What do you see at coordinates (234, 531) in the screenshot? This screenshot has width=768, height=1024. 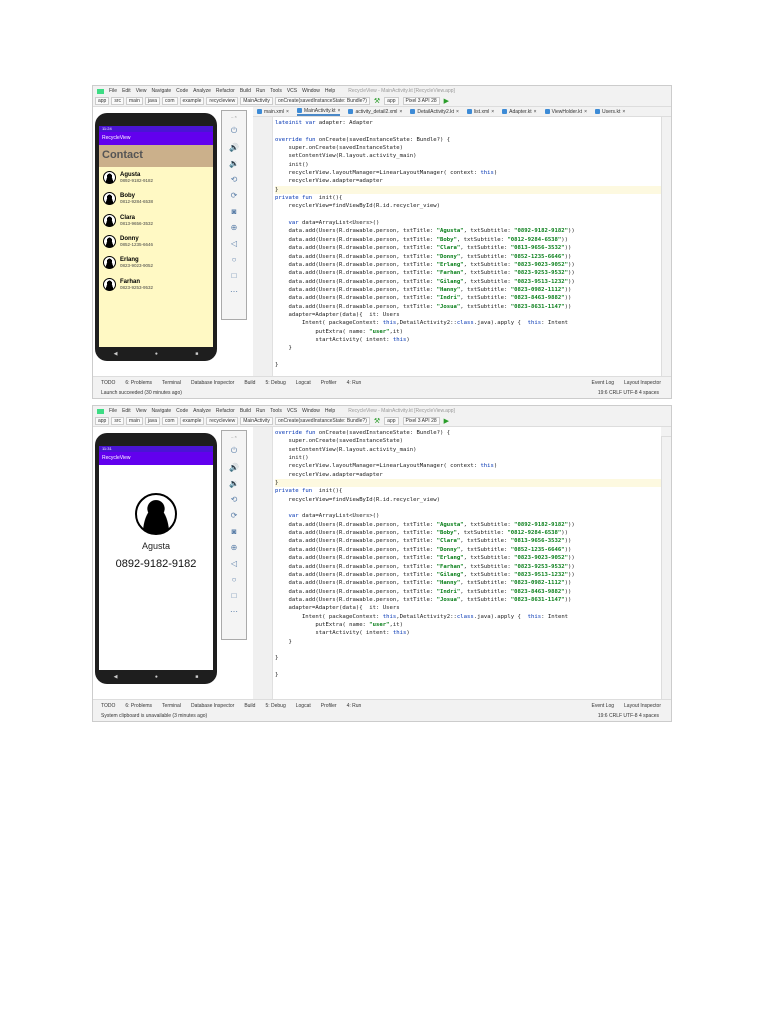 I see `camera-icon: ◙` at bounding box center [234, 531].